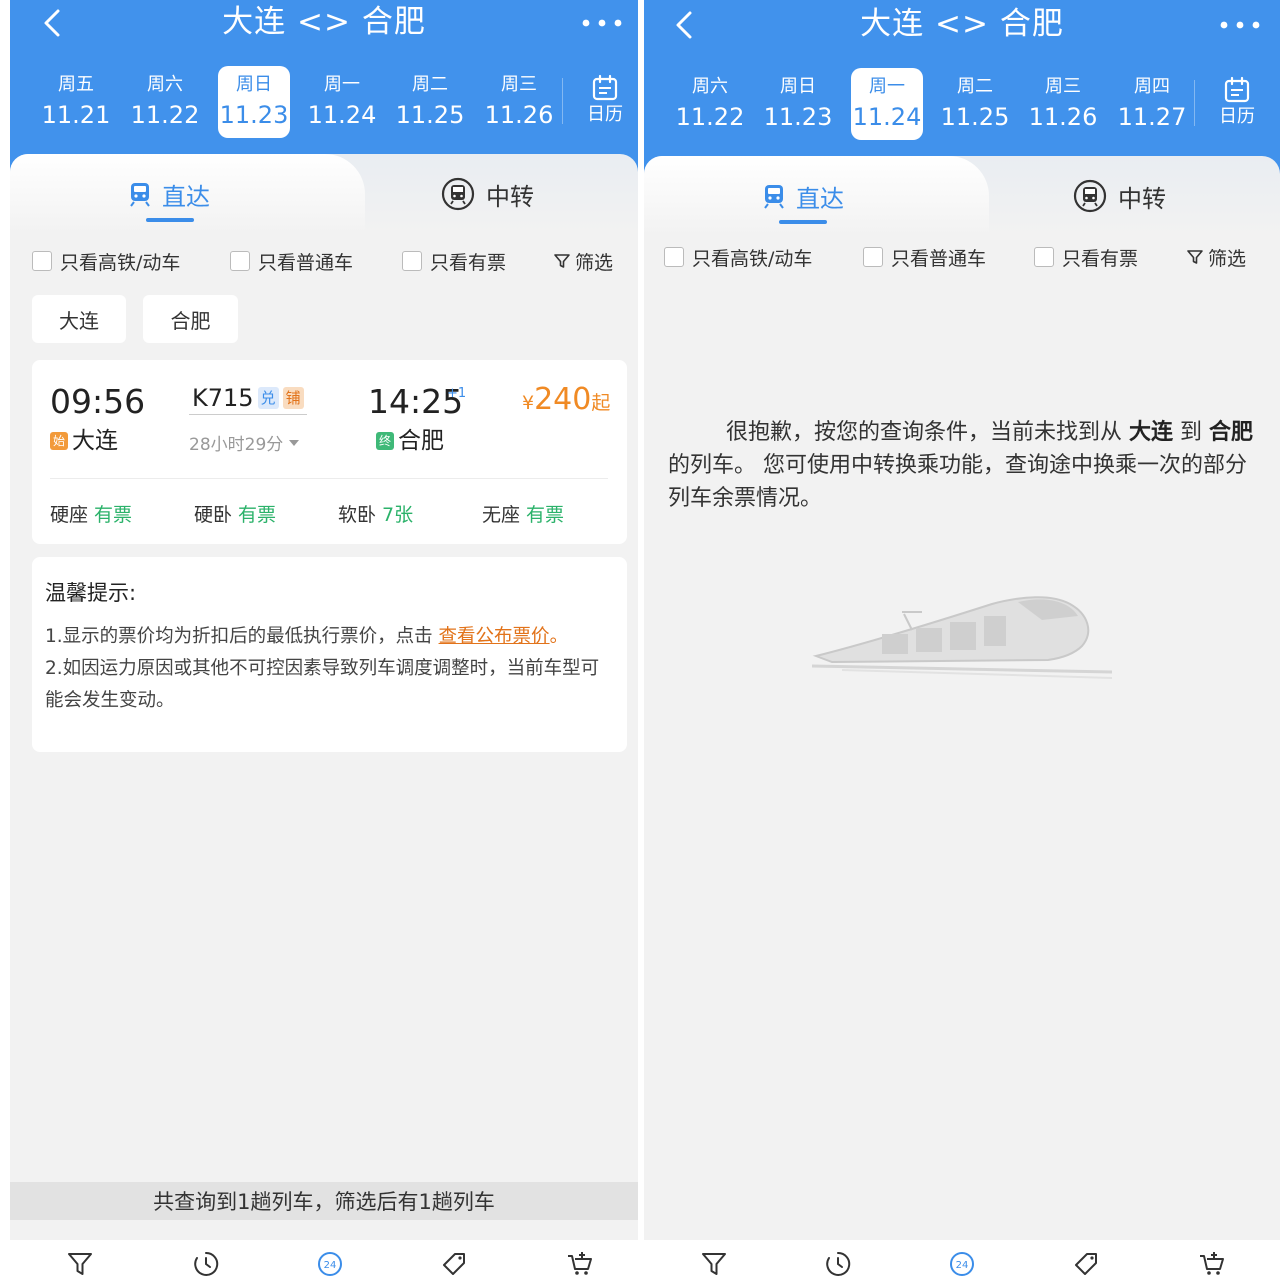 The image size is (1280, 1280). I want to click on departure-time: 09:56, so click(98, 401).